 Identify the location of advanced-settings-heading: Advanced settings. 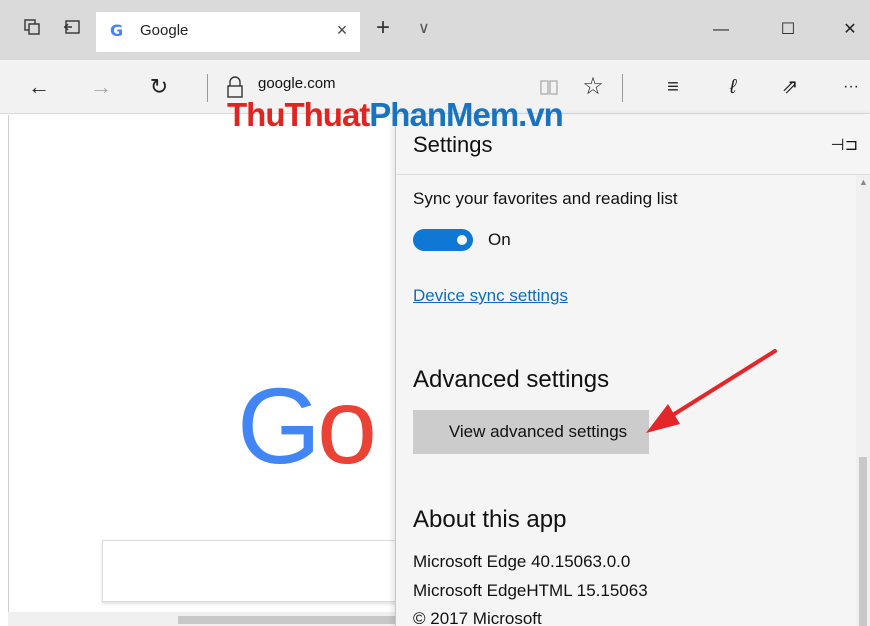
(511, 379).